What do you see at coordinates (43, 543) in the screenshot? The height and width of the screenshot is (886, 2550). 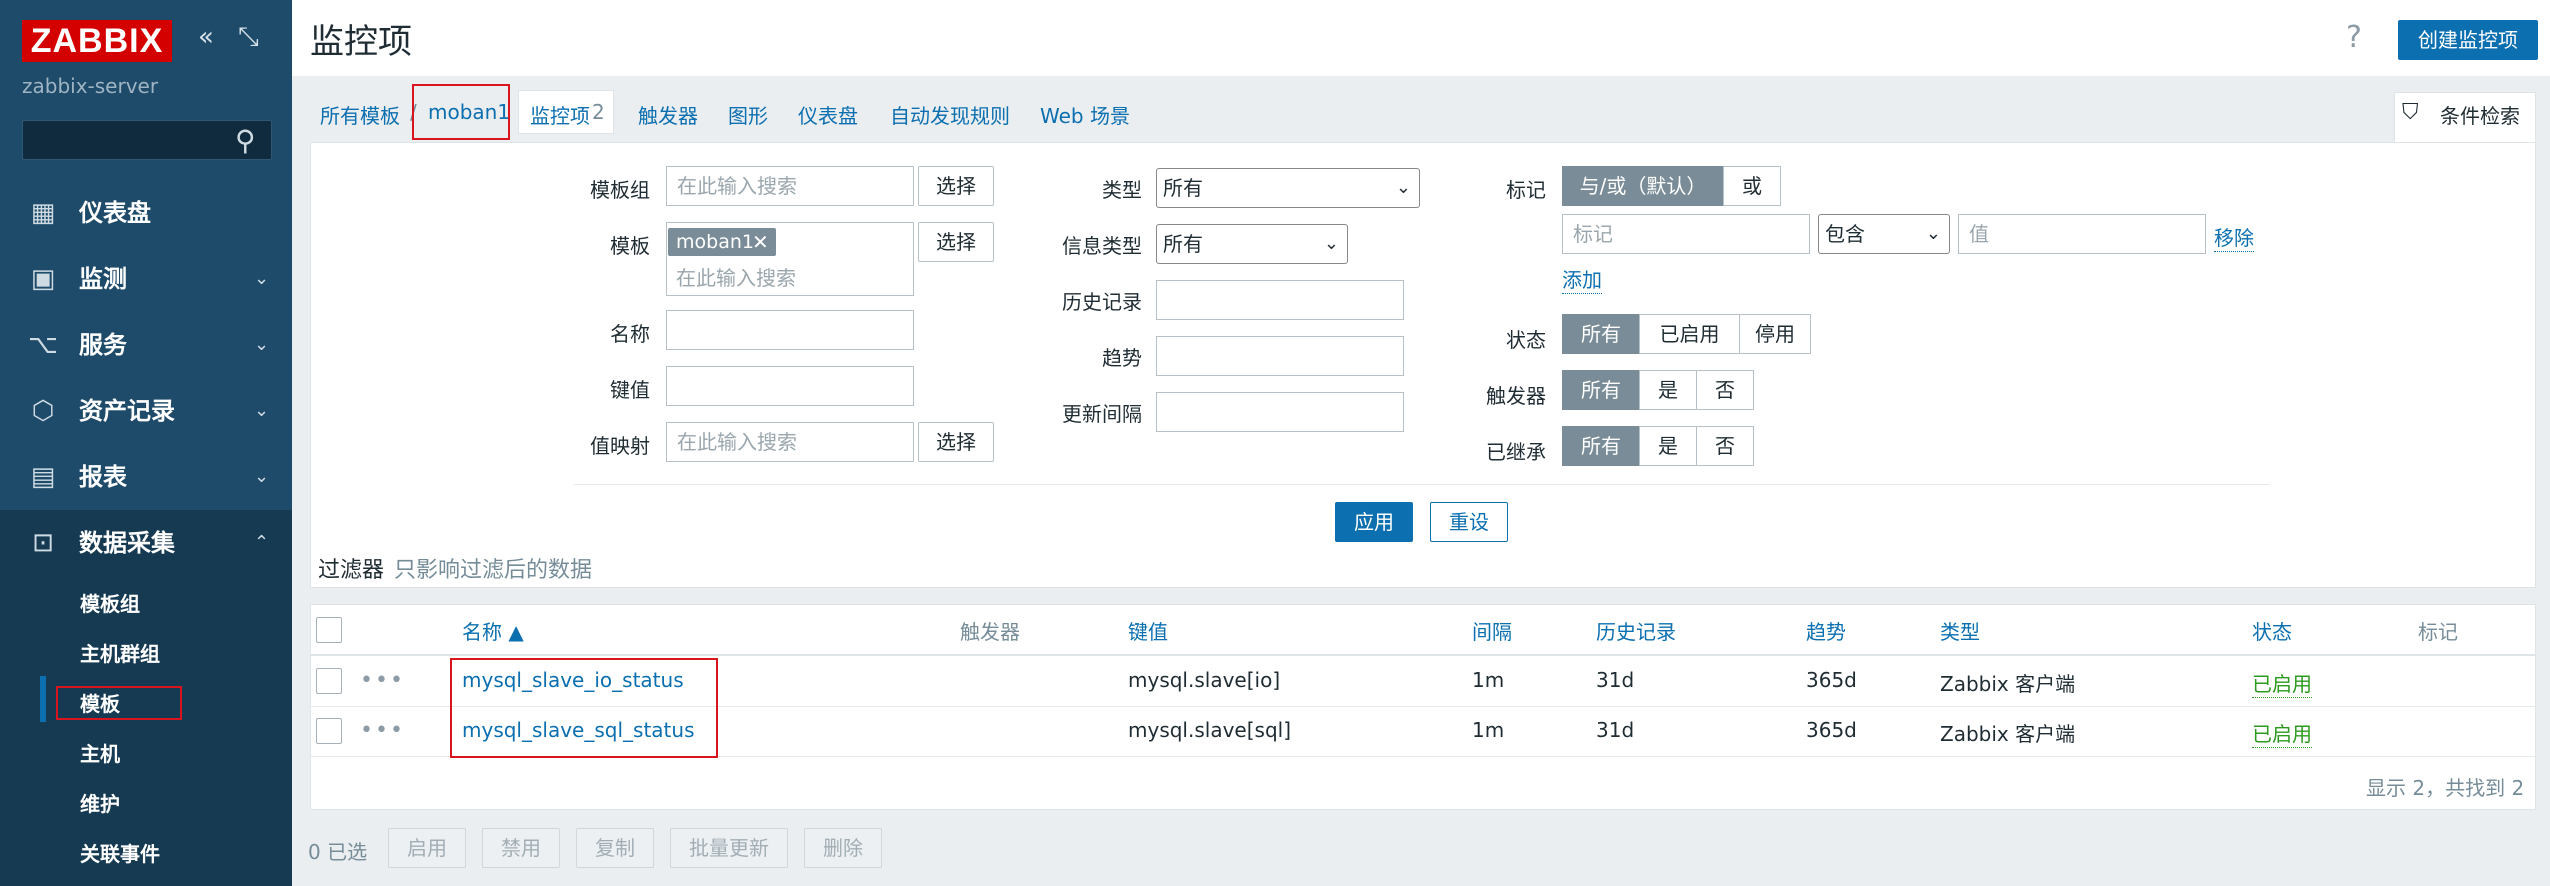 I see `data-collection-icon: ⊡` at bounding box center [43, 543].